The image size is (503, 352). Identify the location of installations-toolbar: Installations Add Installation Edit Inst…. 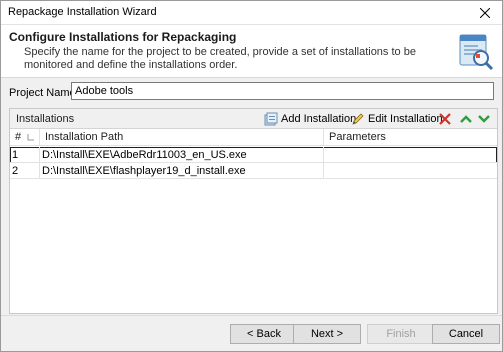
(253, 119).